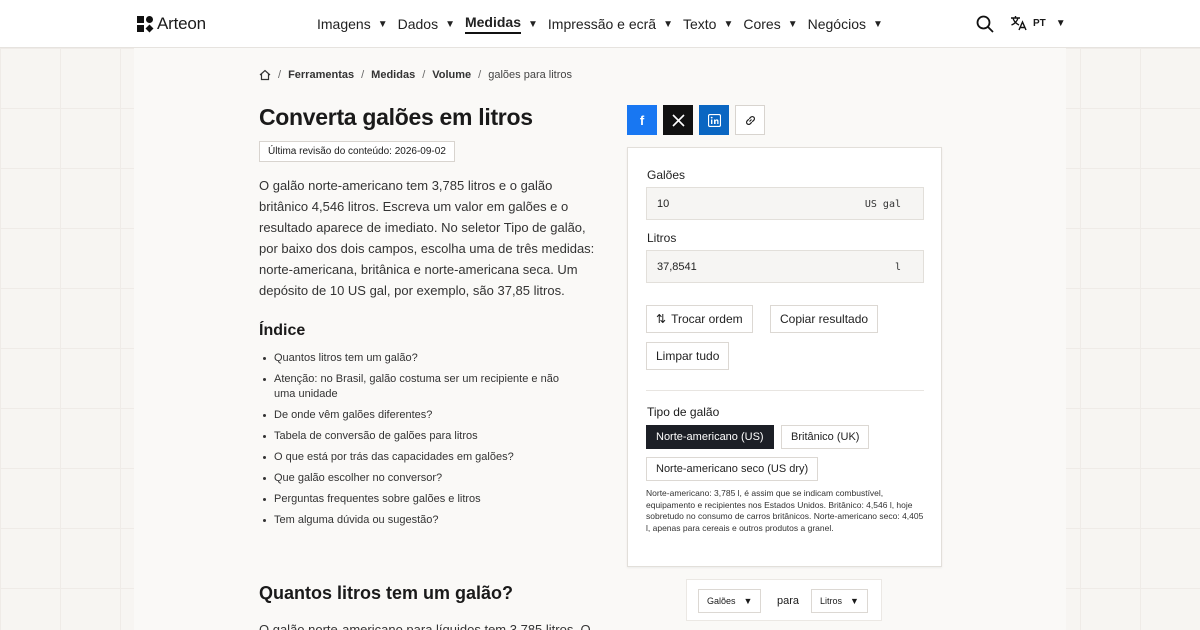 This screenshot has height=630, width=1200. I want to click on nav-label: Medidas, so click(492, 24).